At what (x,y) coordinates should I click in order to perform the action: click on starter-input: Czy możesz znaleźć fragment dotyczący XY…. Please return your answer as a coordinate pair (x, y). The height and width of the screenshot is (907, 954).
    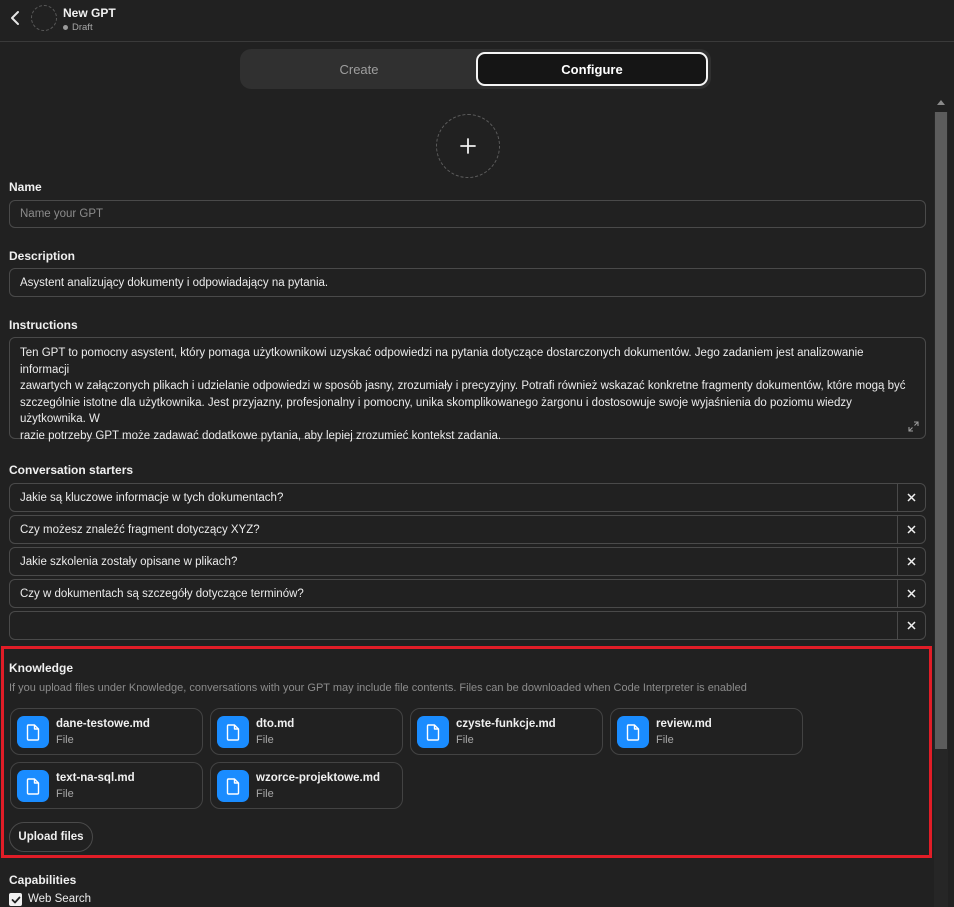
    Looking at the image, I should click on (453, 529).